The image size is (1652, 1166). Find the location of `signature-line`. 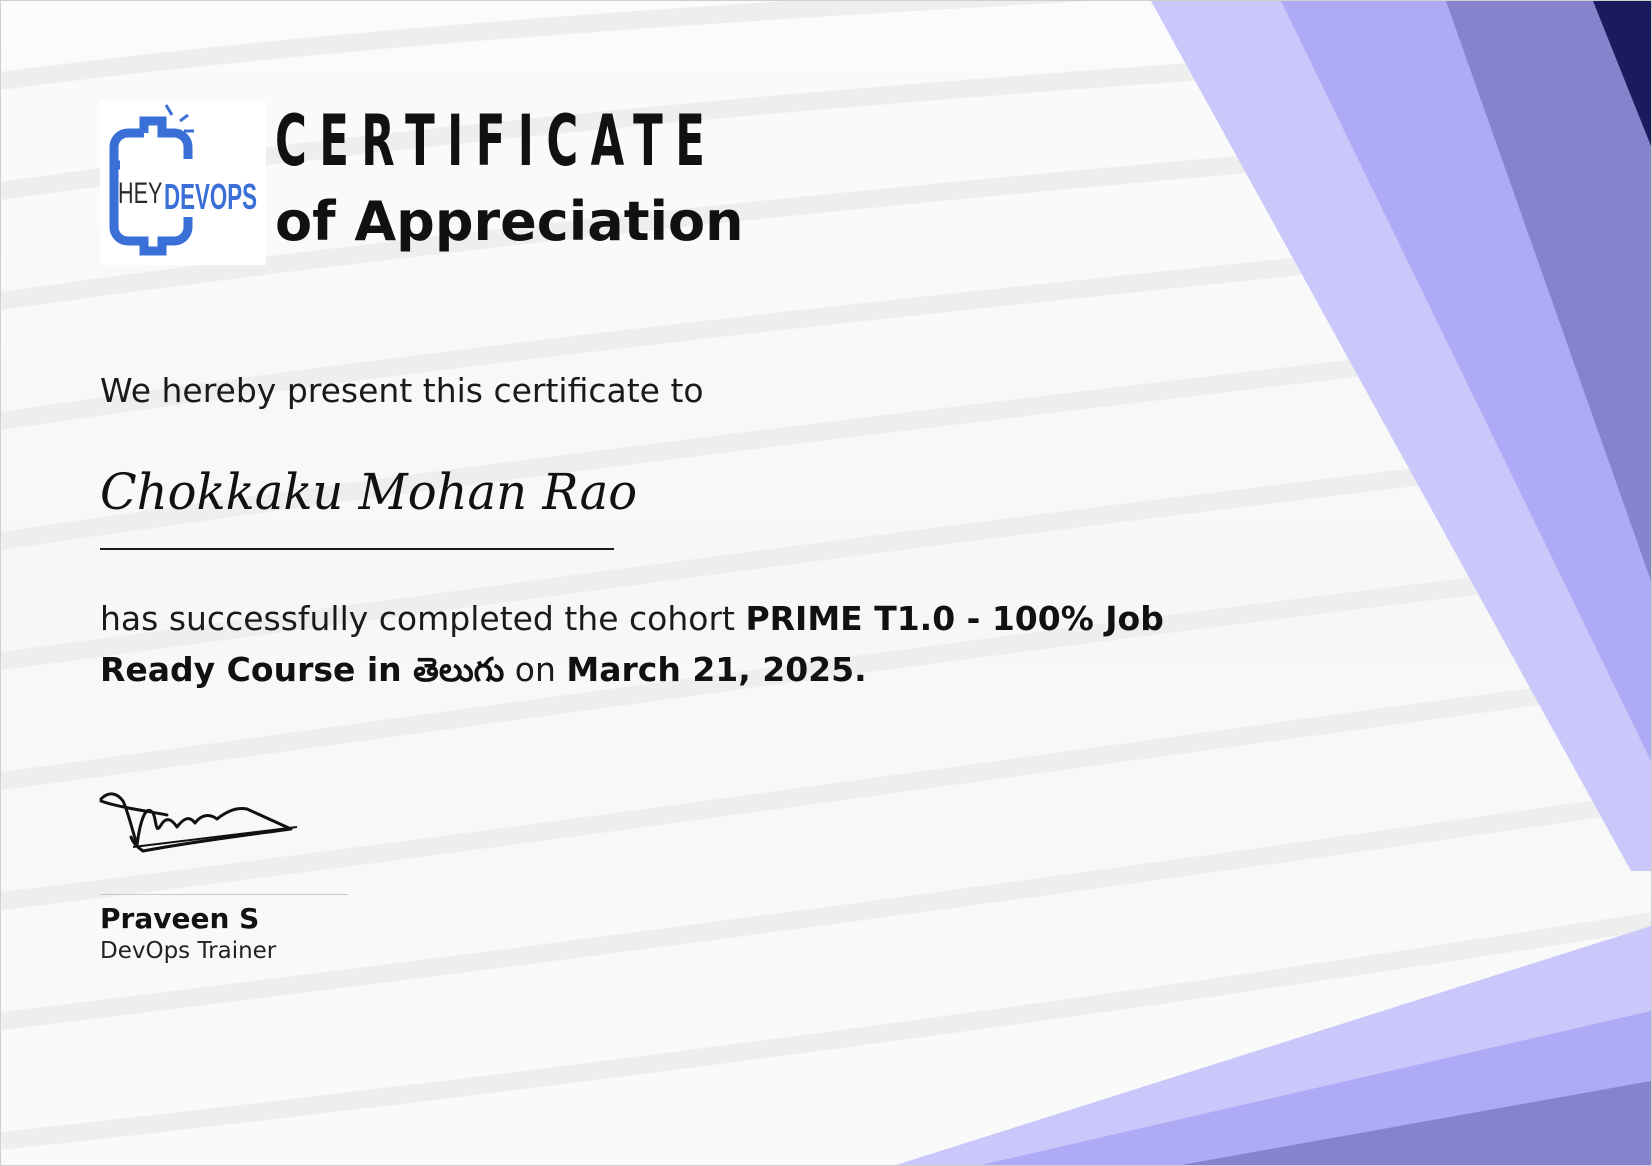

signature-line is located at coordinates (224, 894).